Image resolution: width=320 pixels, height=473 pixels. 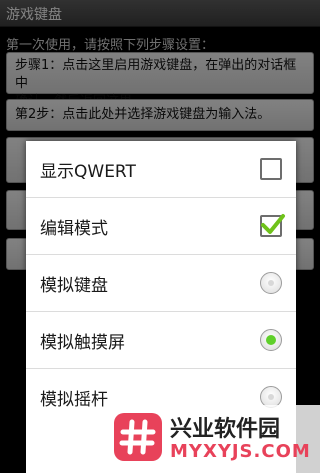 I want to click on option-label: 模拟键盘, so click(x=74, y=286).